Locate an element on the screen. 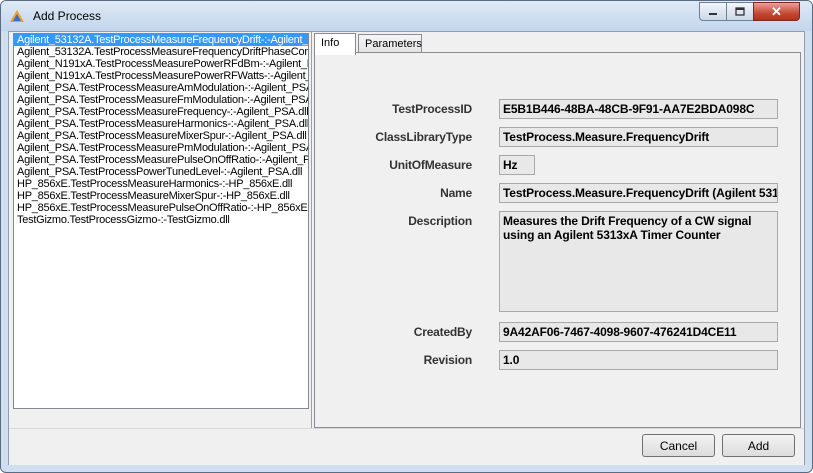 The height and width of the screenshot is (473, 813). test-process-id-field: E5B1B446-48BA-48CB-9F91-AA7E2BDA098C is located at coordinates (638, 109).